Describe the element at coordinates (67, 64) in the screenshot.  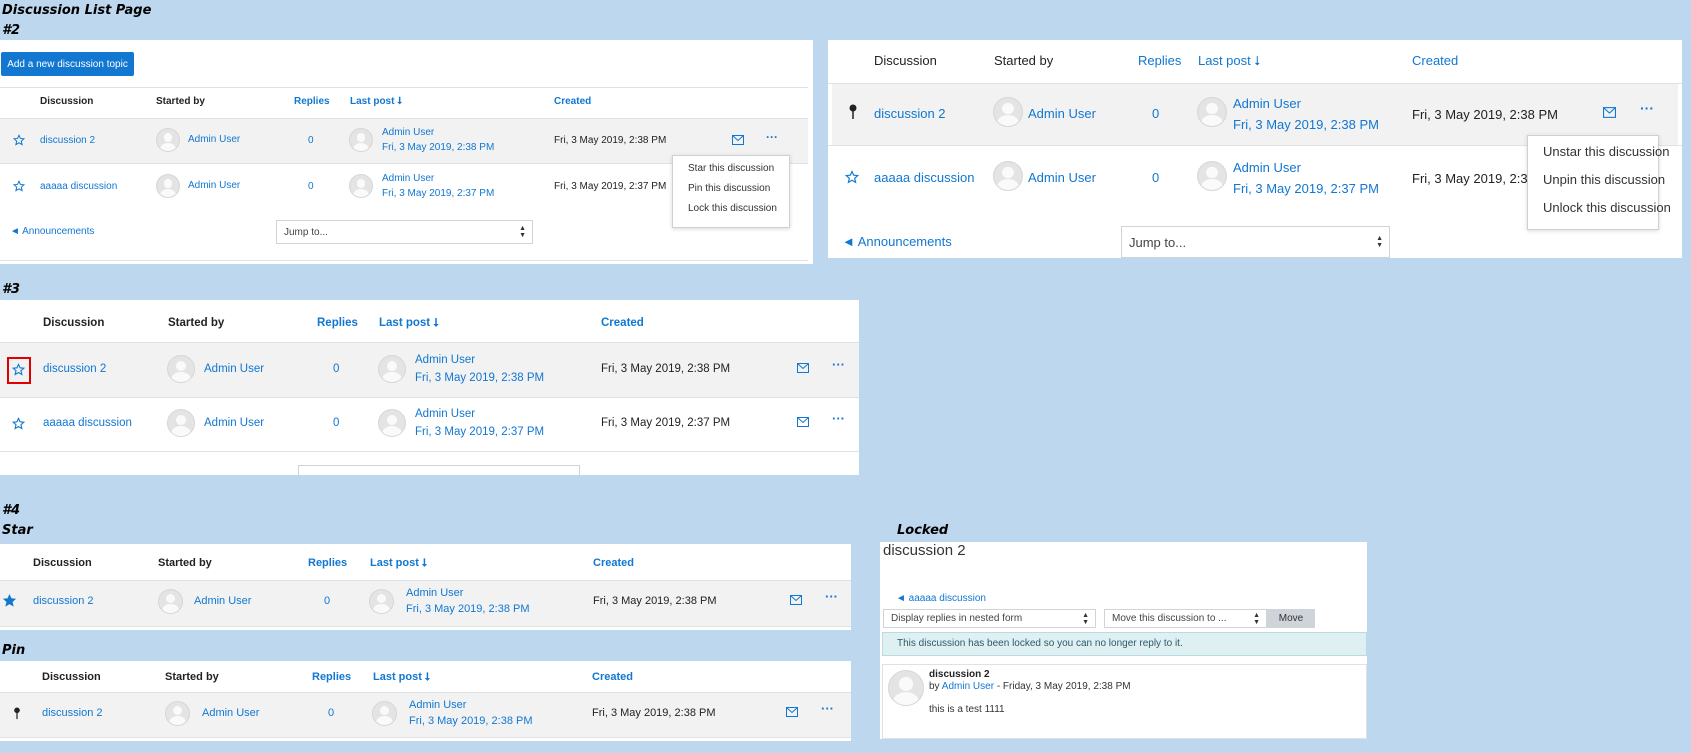
I see `add-discussion-button: Add a new discussion topic` at that location.